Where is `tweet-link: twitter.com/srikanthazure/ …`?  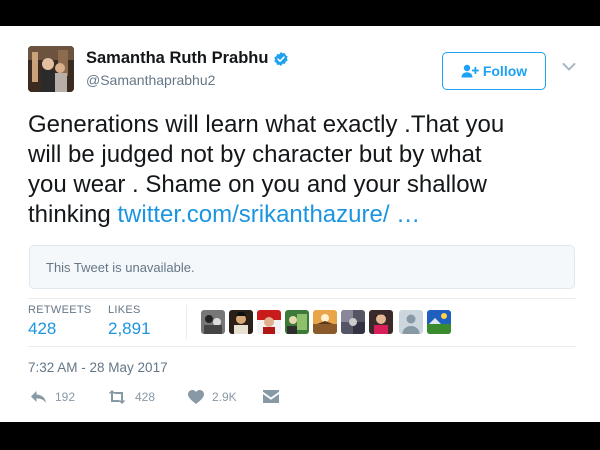 tweet-link: twitter.com/srikanthazure/ … is located at coordinates (268, 214).